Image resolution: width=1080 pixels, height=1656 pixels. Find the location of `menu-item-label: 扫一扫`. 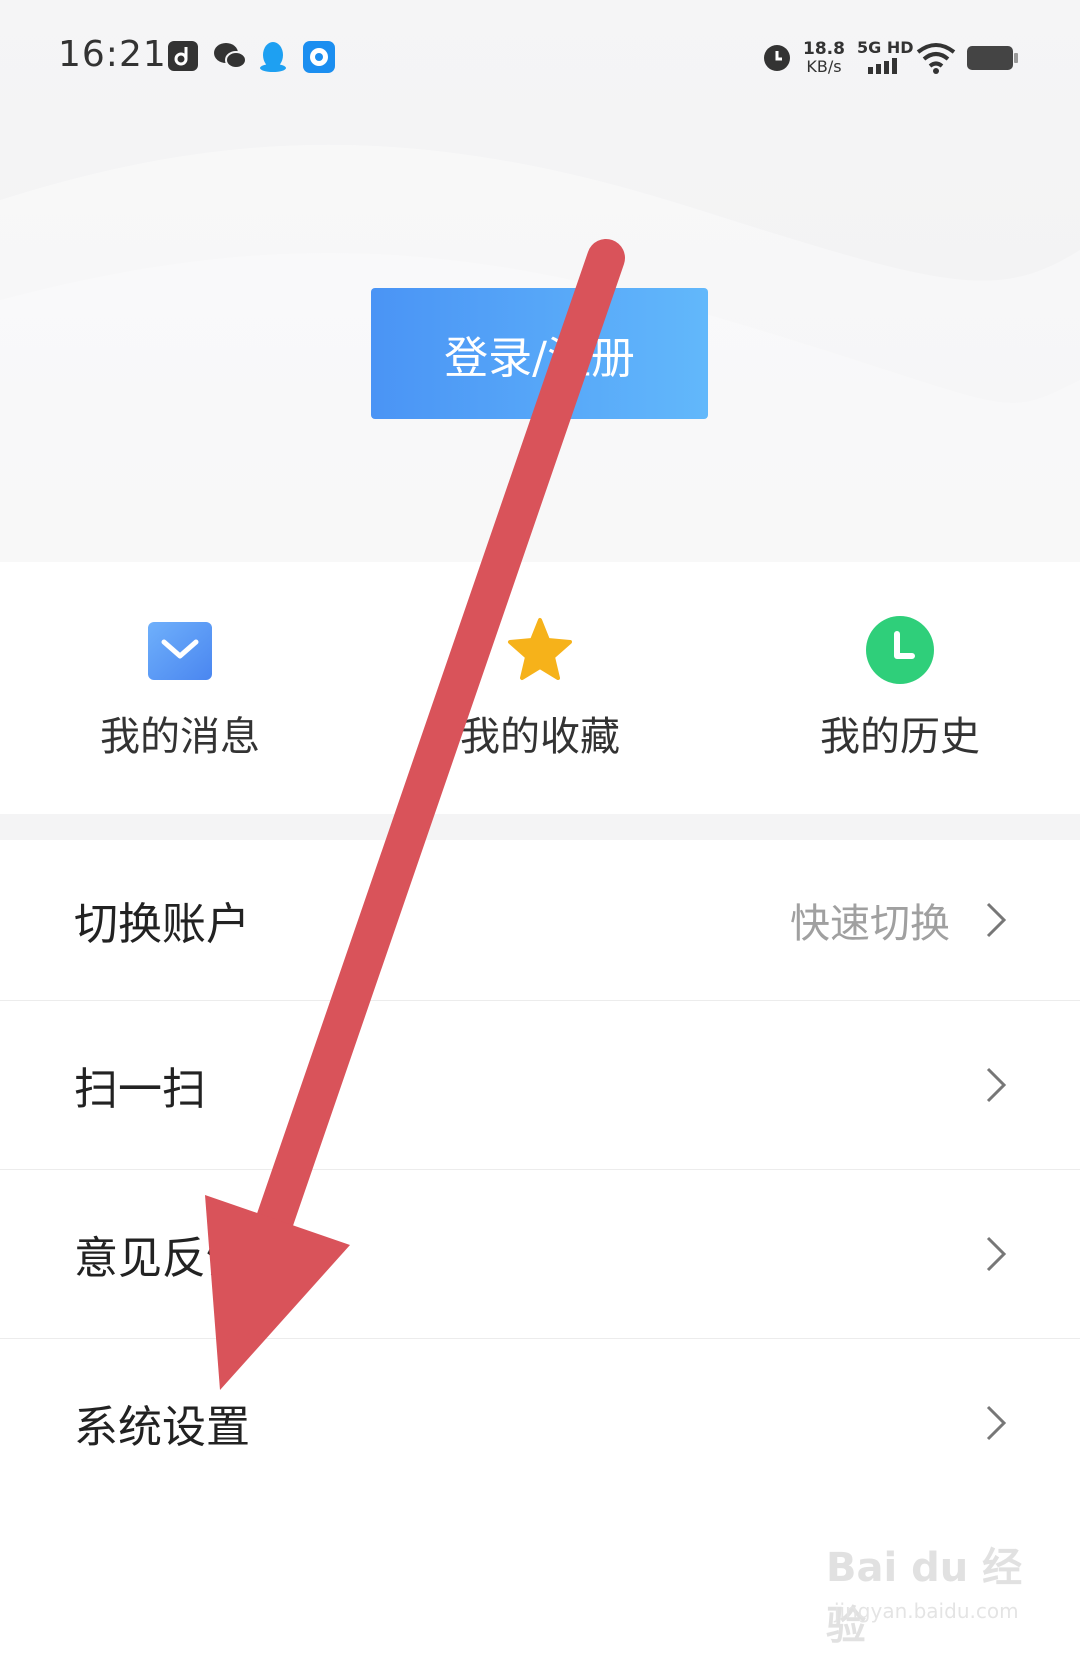

menu-item-label: 扫一扫 is located at coordinates (140, 1089).